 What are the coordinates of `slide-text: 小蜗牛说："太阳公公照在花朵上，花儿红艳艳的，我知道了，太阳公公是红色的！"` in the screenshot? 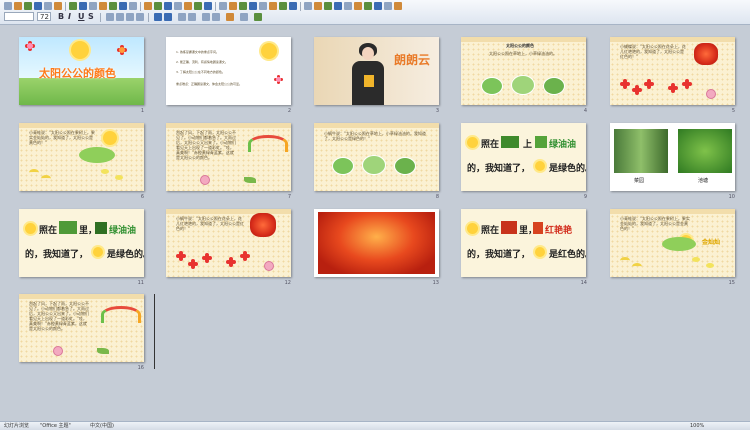 It's located at (210, 223).